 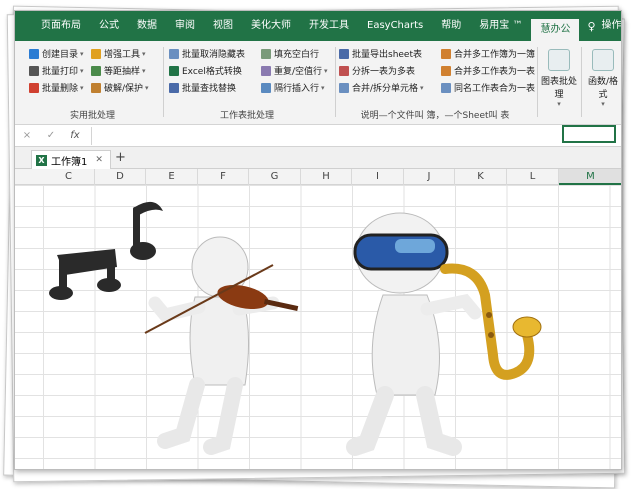 I want to click on batch-print-button: 批量打印 ▾, so click(x=56, y=70).